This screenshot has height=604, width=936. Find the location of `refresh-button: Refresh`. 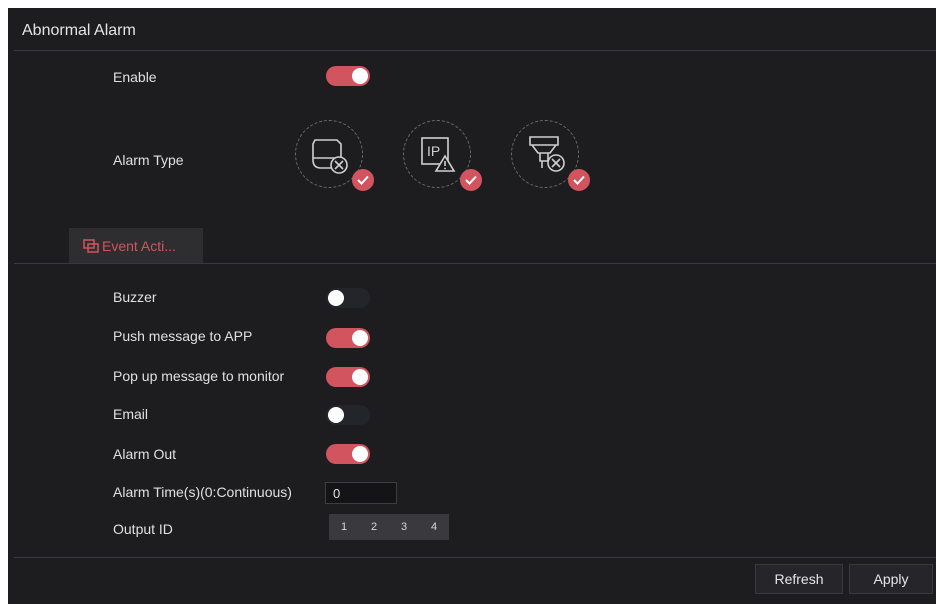

refresh-button: Refresh is located at coordinates (799, 579).